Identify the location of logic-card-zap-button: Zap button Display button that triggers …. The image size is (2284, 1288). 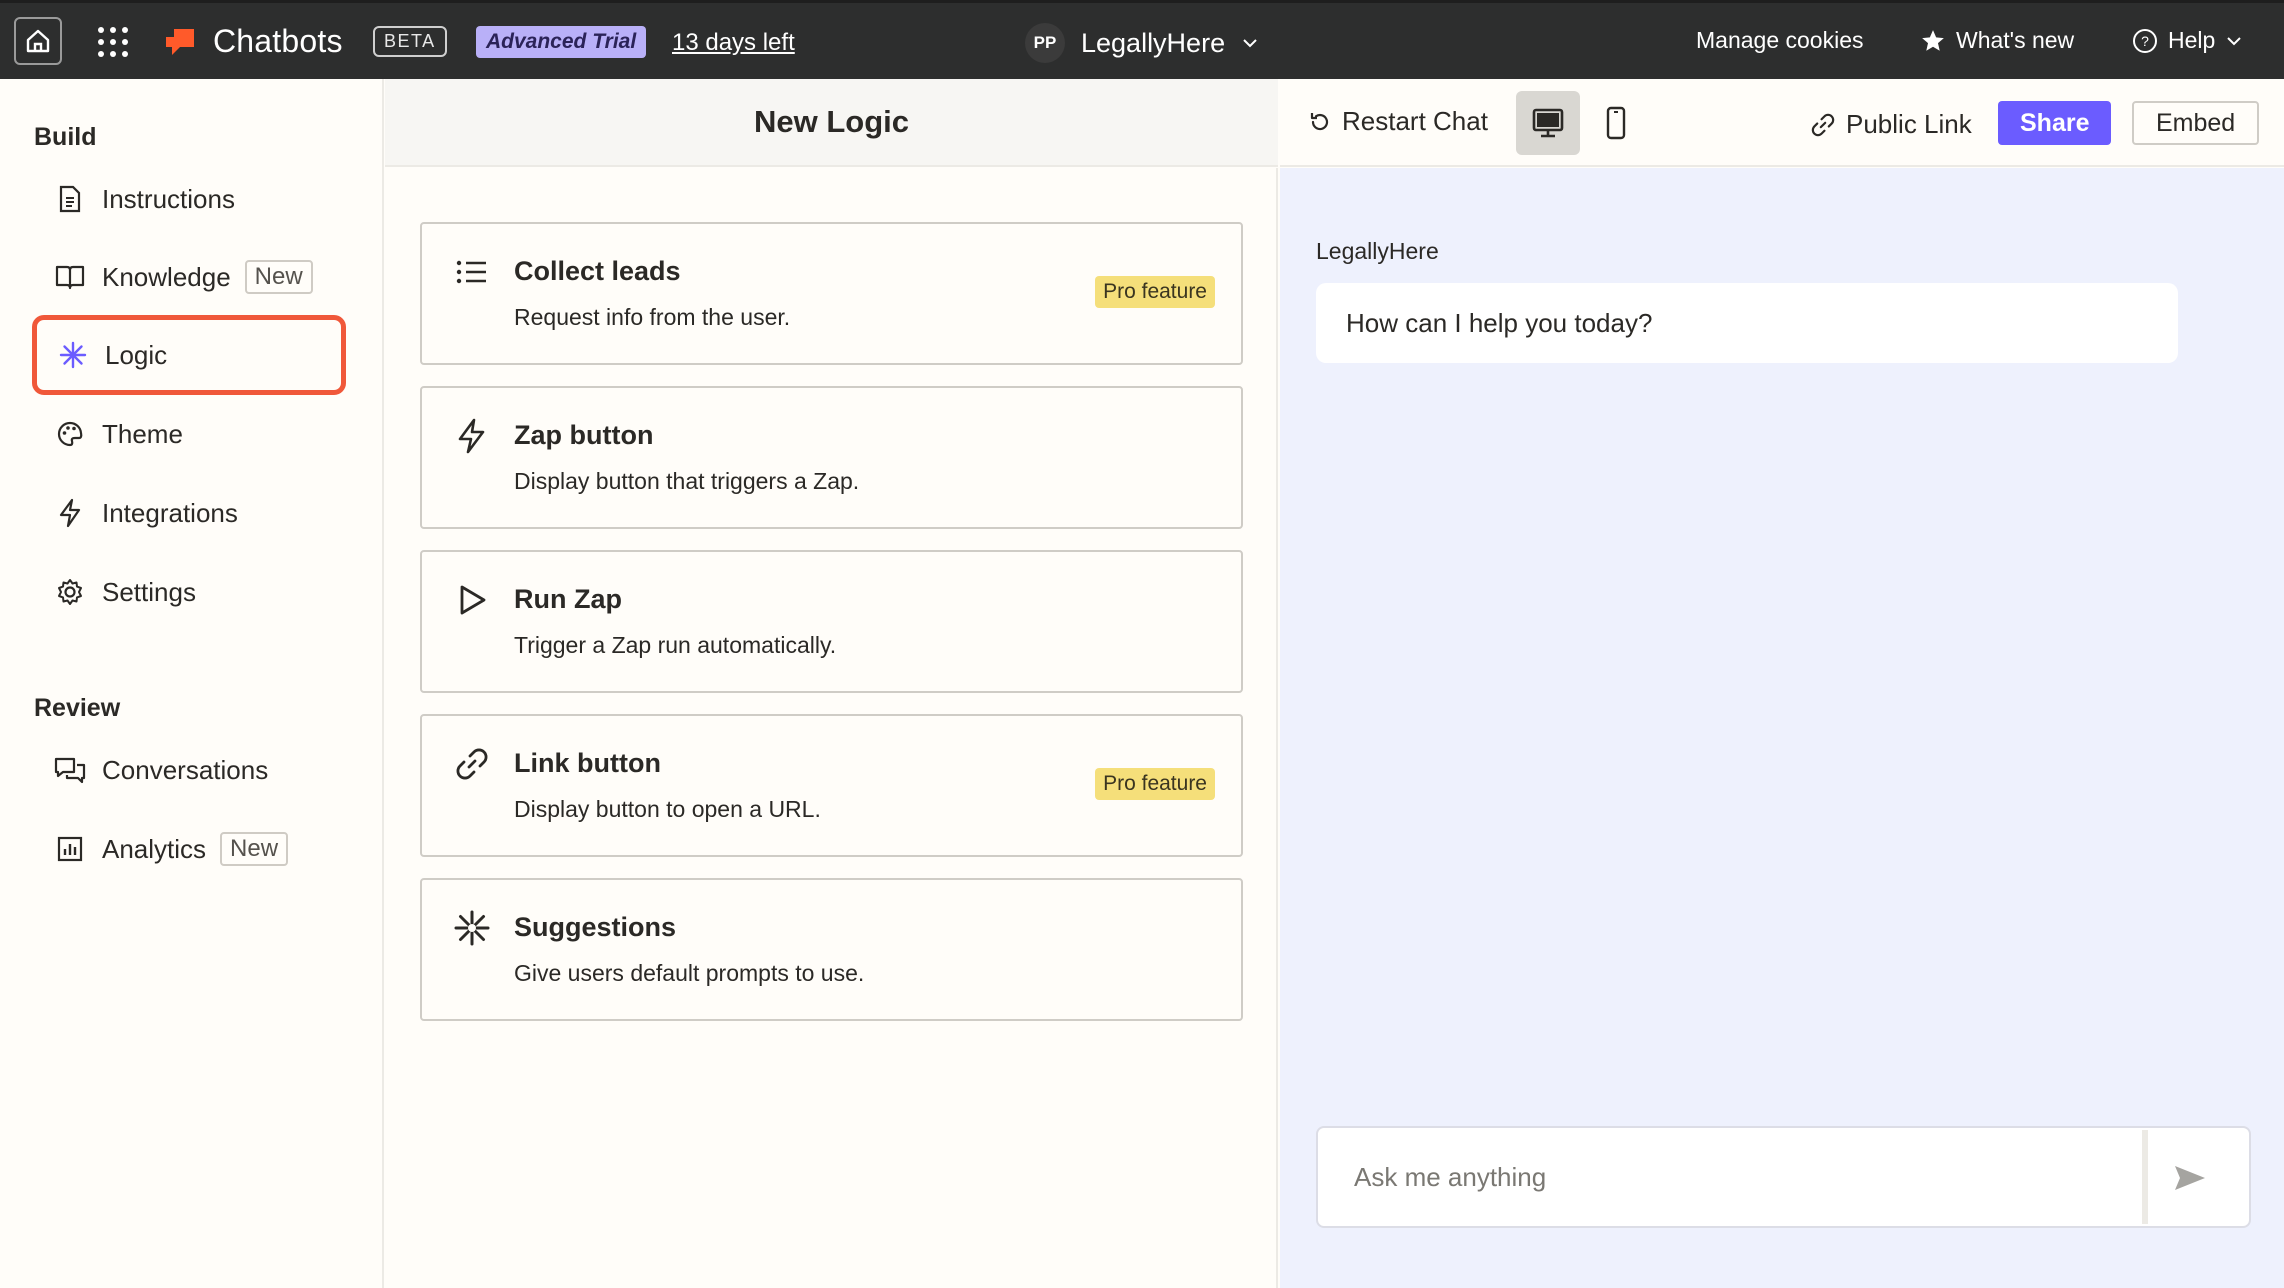
(831, 457).